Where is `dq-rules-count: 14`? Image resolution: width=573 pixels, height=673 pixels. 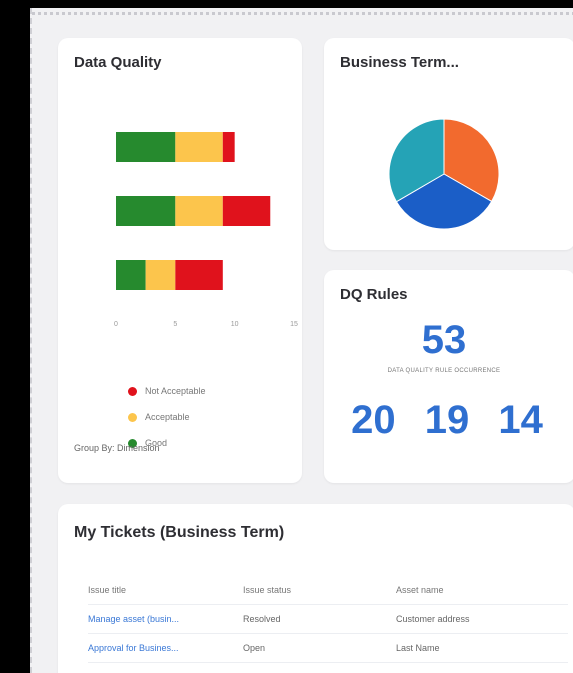 dq-rules-count: 14 is located at coordinates (520, 420).